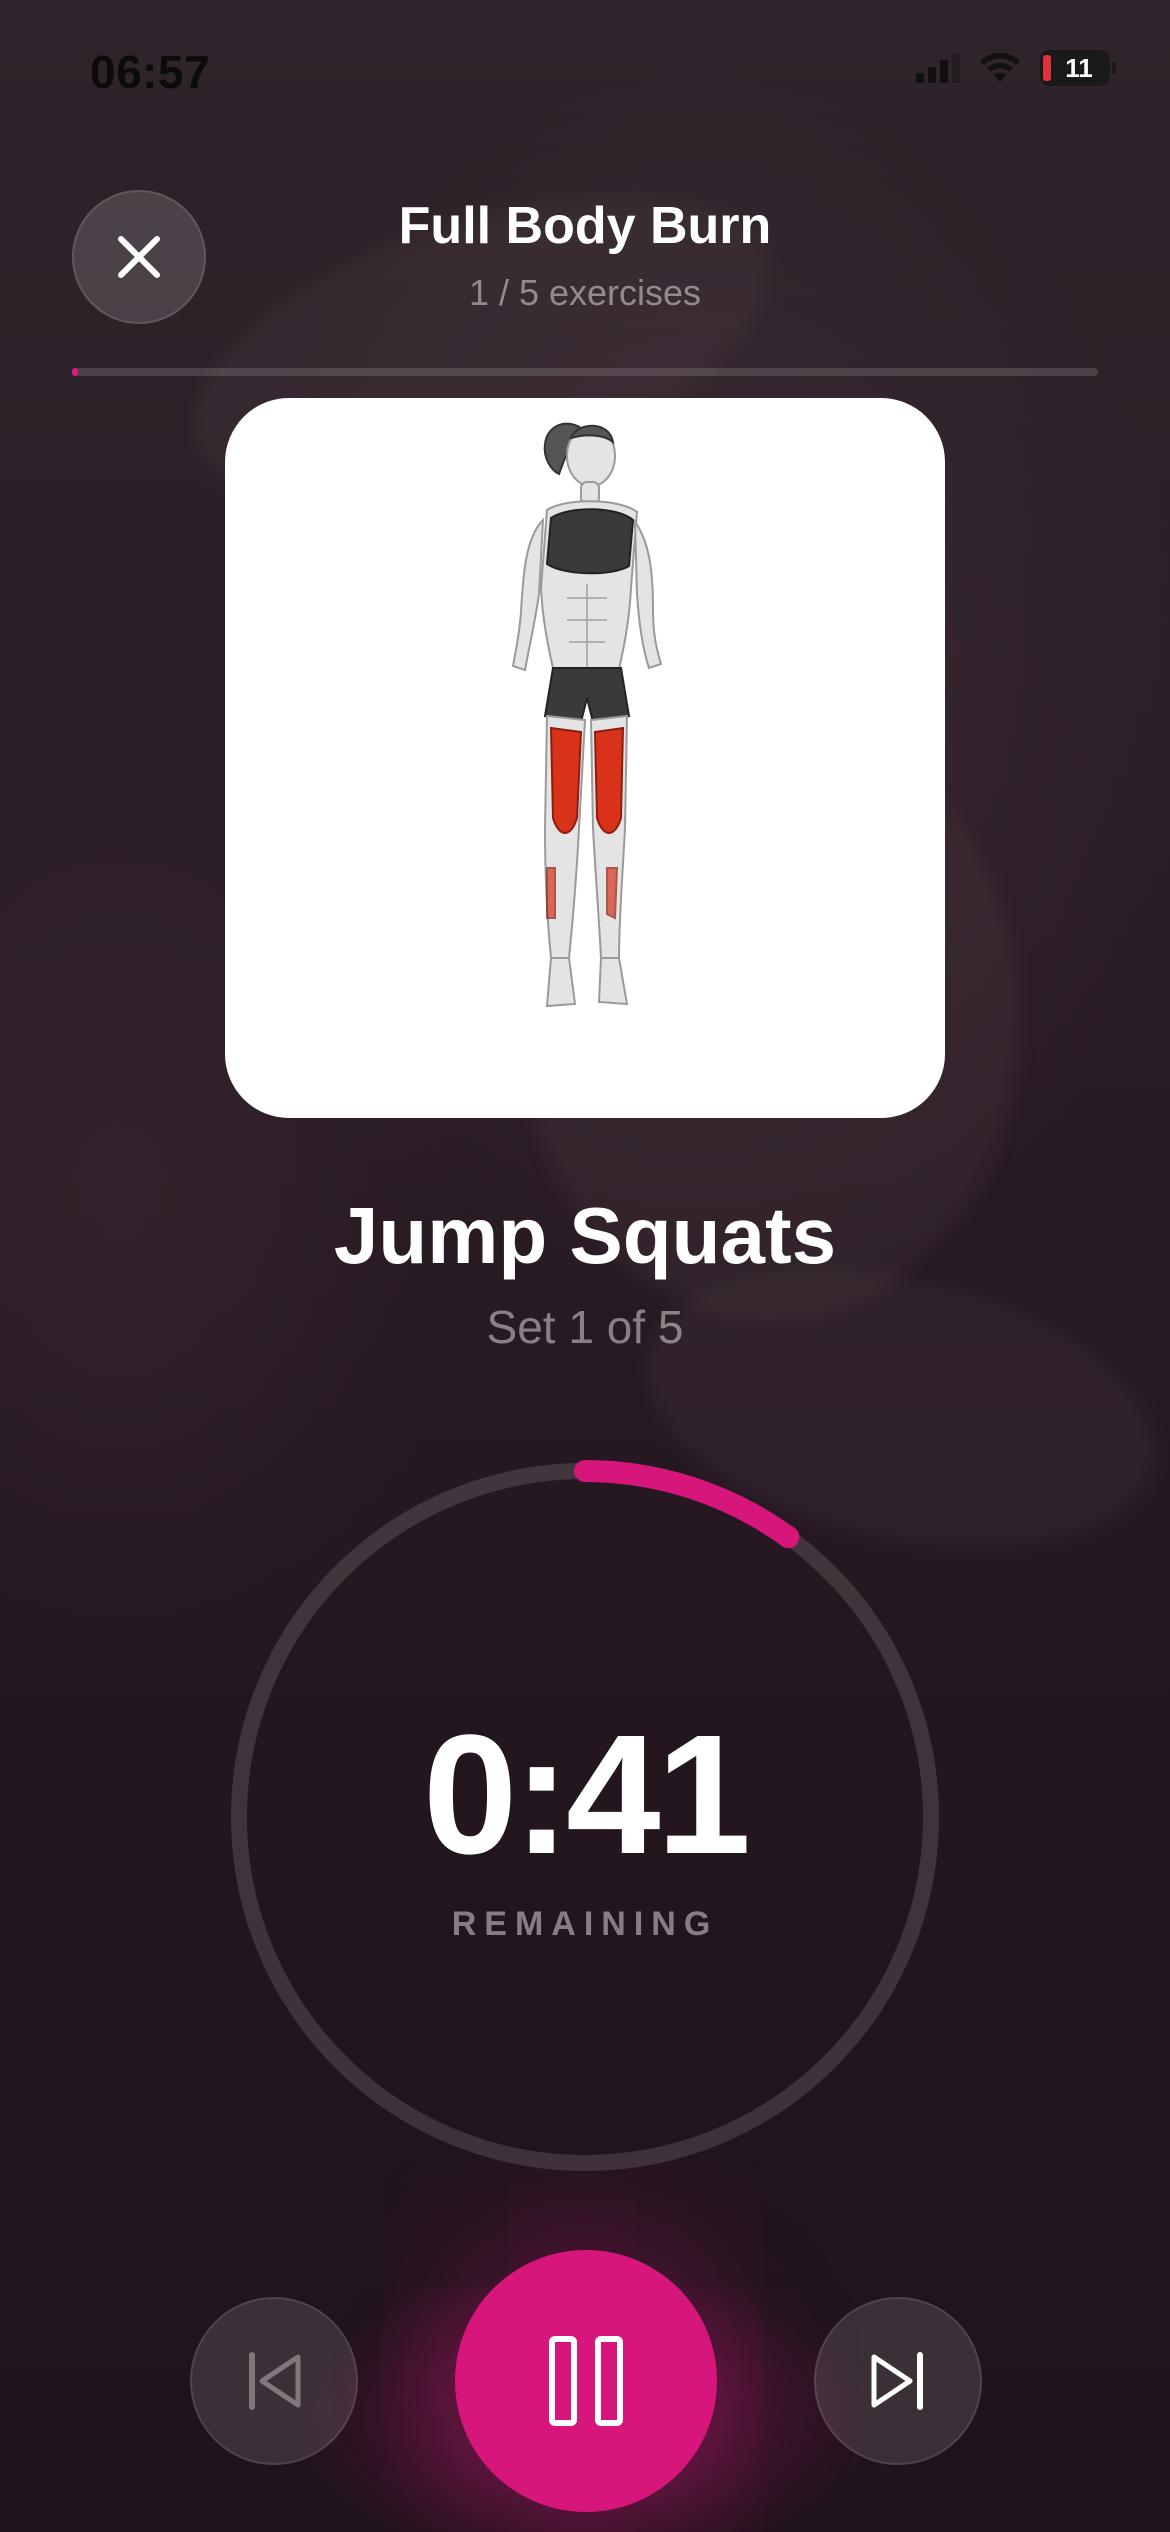 The width and height of the screenshot is (1170, 2532). Describe the element at coordinates (585, 1327) in the screenshot. I see `set-counter: Set 1 of 5` at that location.